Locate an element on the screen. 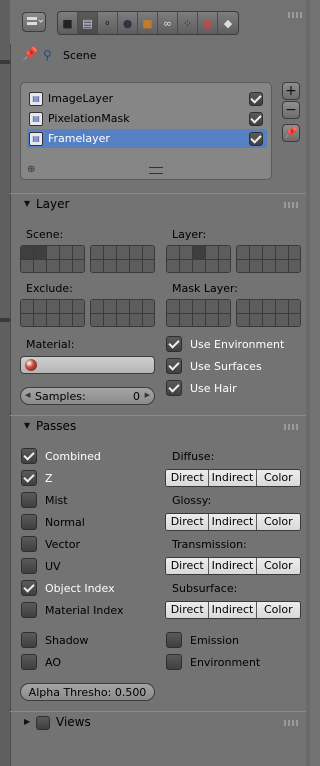 This screenshot has width=320, height=766. subsurface-pass-selector: Direct Indirect Color is located at coordinates (233, 610).